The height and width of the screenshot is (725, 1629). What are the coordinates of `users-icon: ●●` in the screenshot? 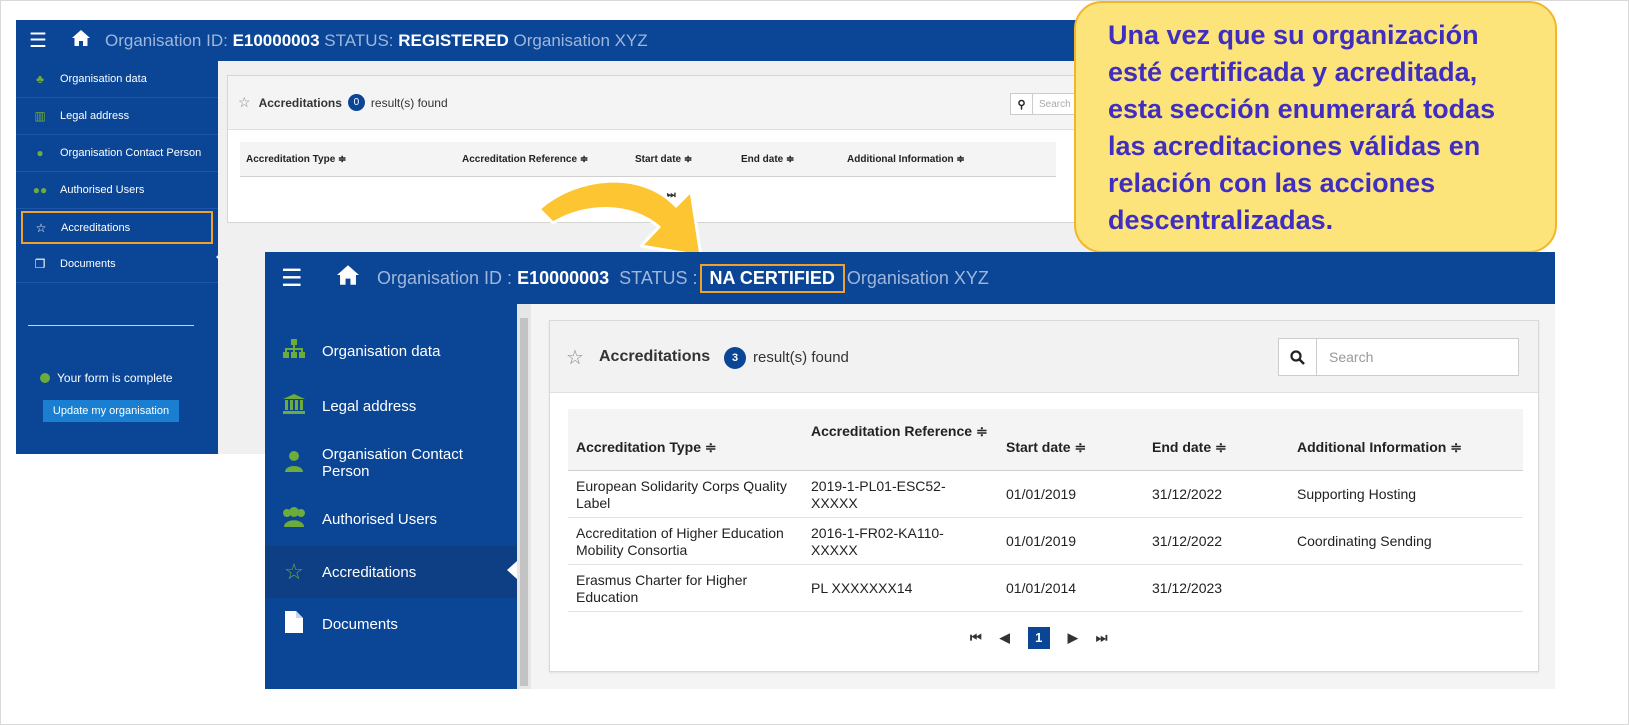 It's located at (40, 190).